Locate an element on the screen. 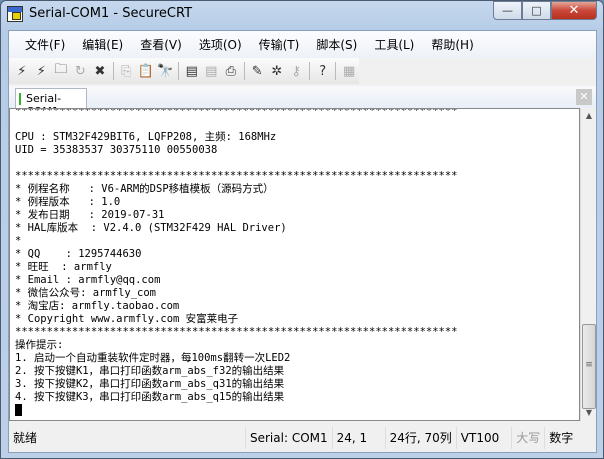  global-options-icon: ✲ is located at coordinates (277, 71).